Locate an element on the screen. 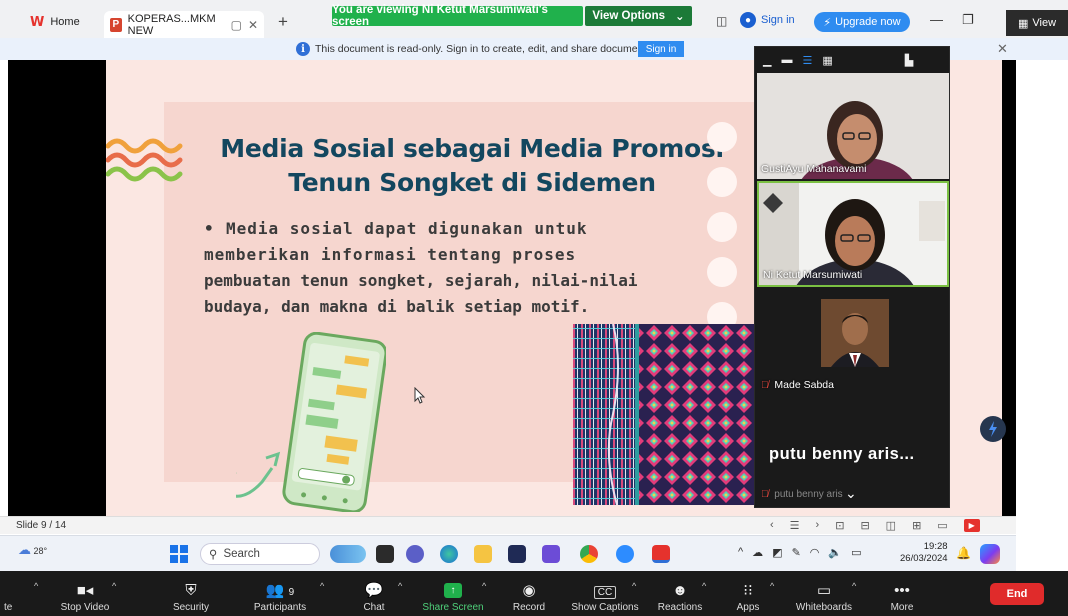  app-tray-icon: ◩ is located at coordinates (777, 552).